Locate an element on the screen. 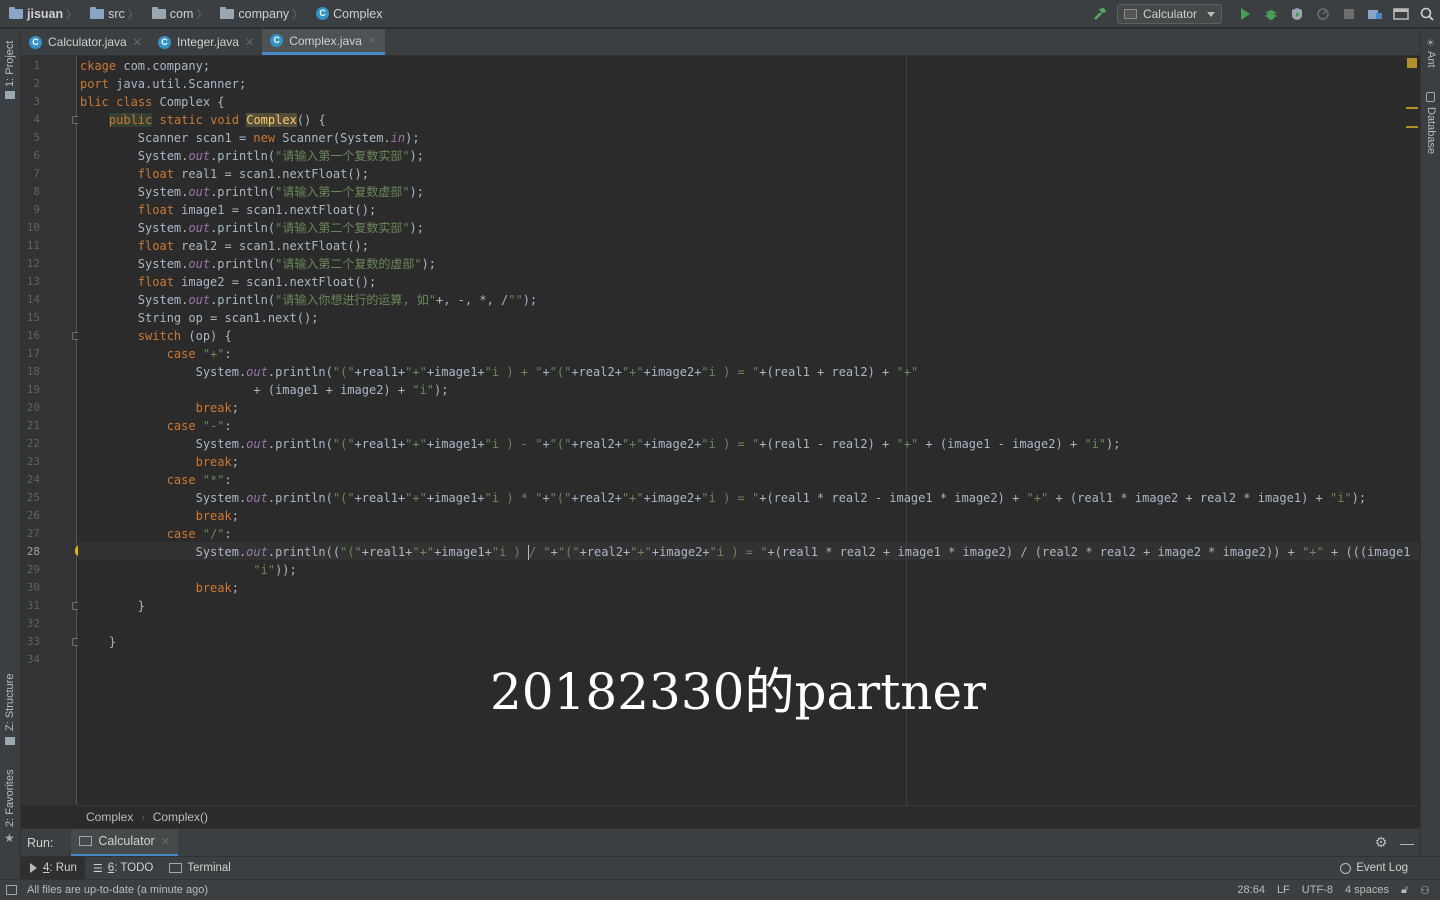 The image size is (1440, 900). code-line: System.out.println("请输入第一个复数实部"); is located at coordinates (252, 156).